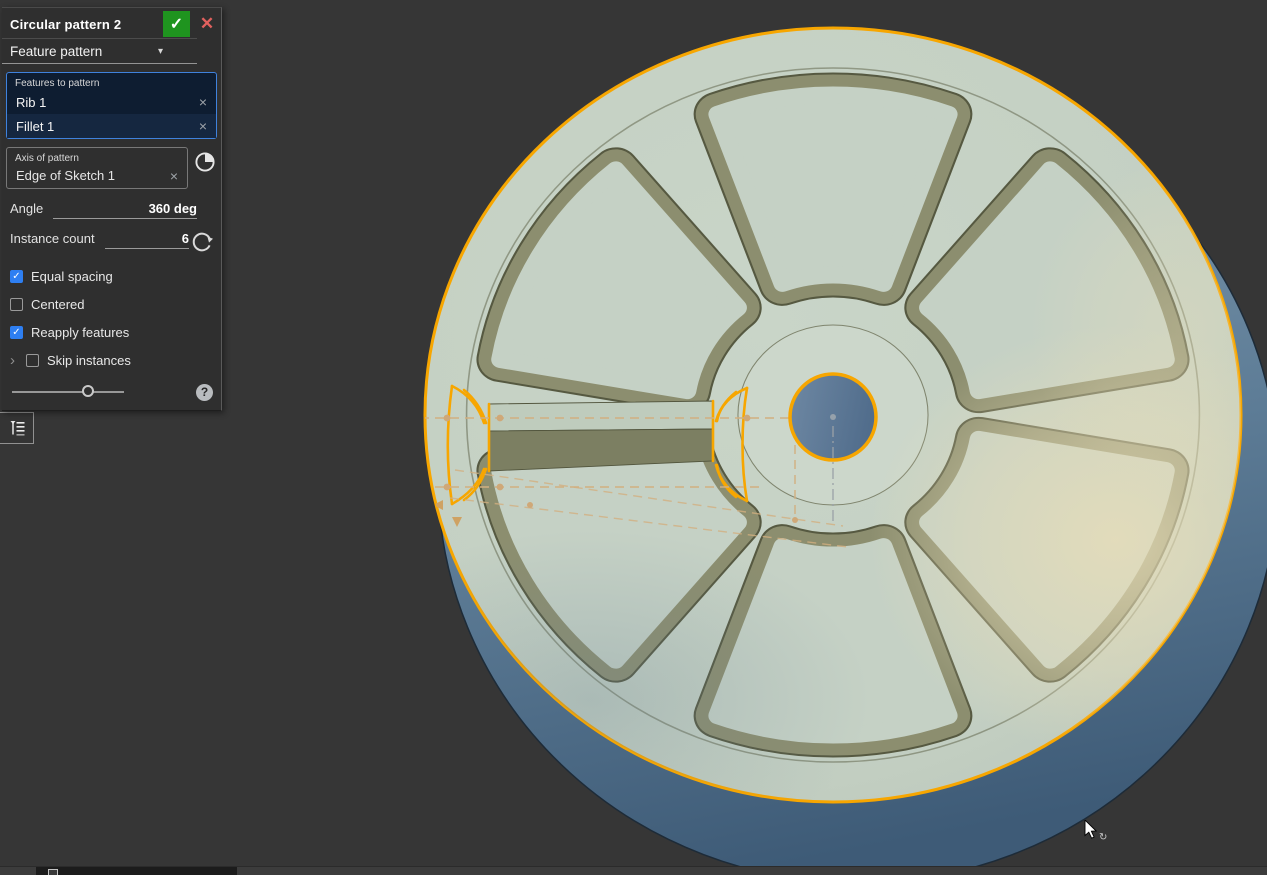  I want to click on cancel-button: ✕, so click(207, 24).